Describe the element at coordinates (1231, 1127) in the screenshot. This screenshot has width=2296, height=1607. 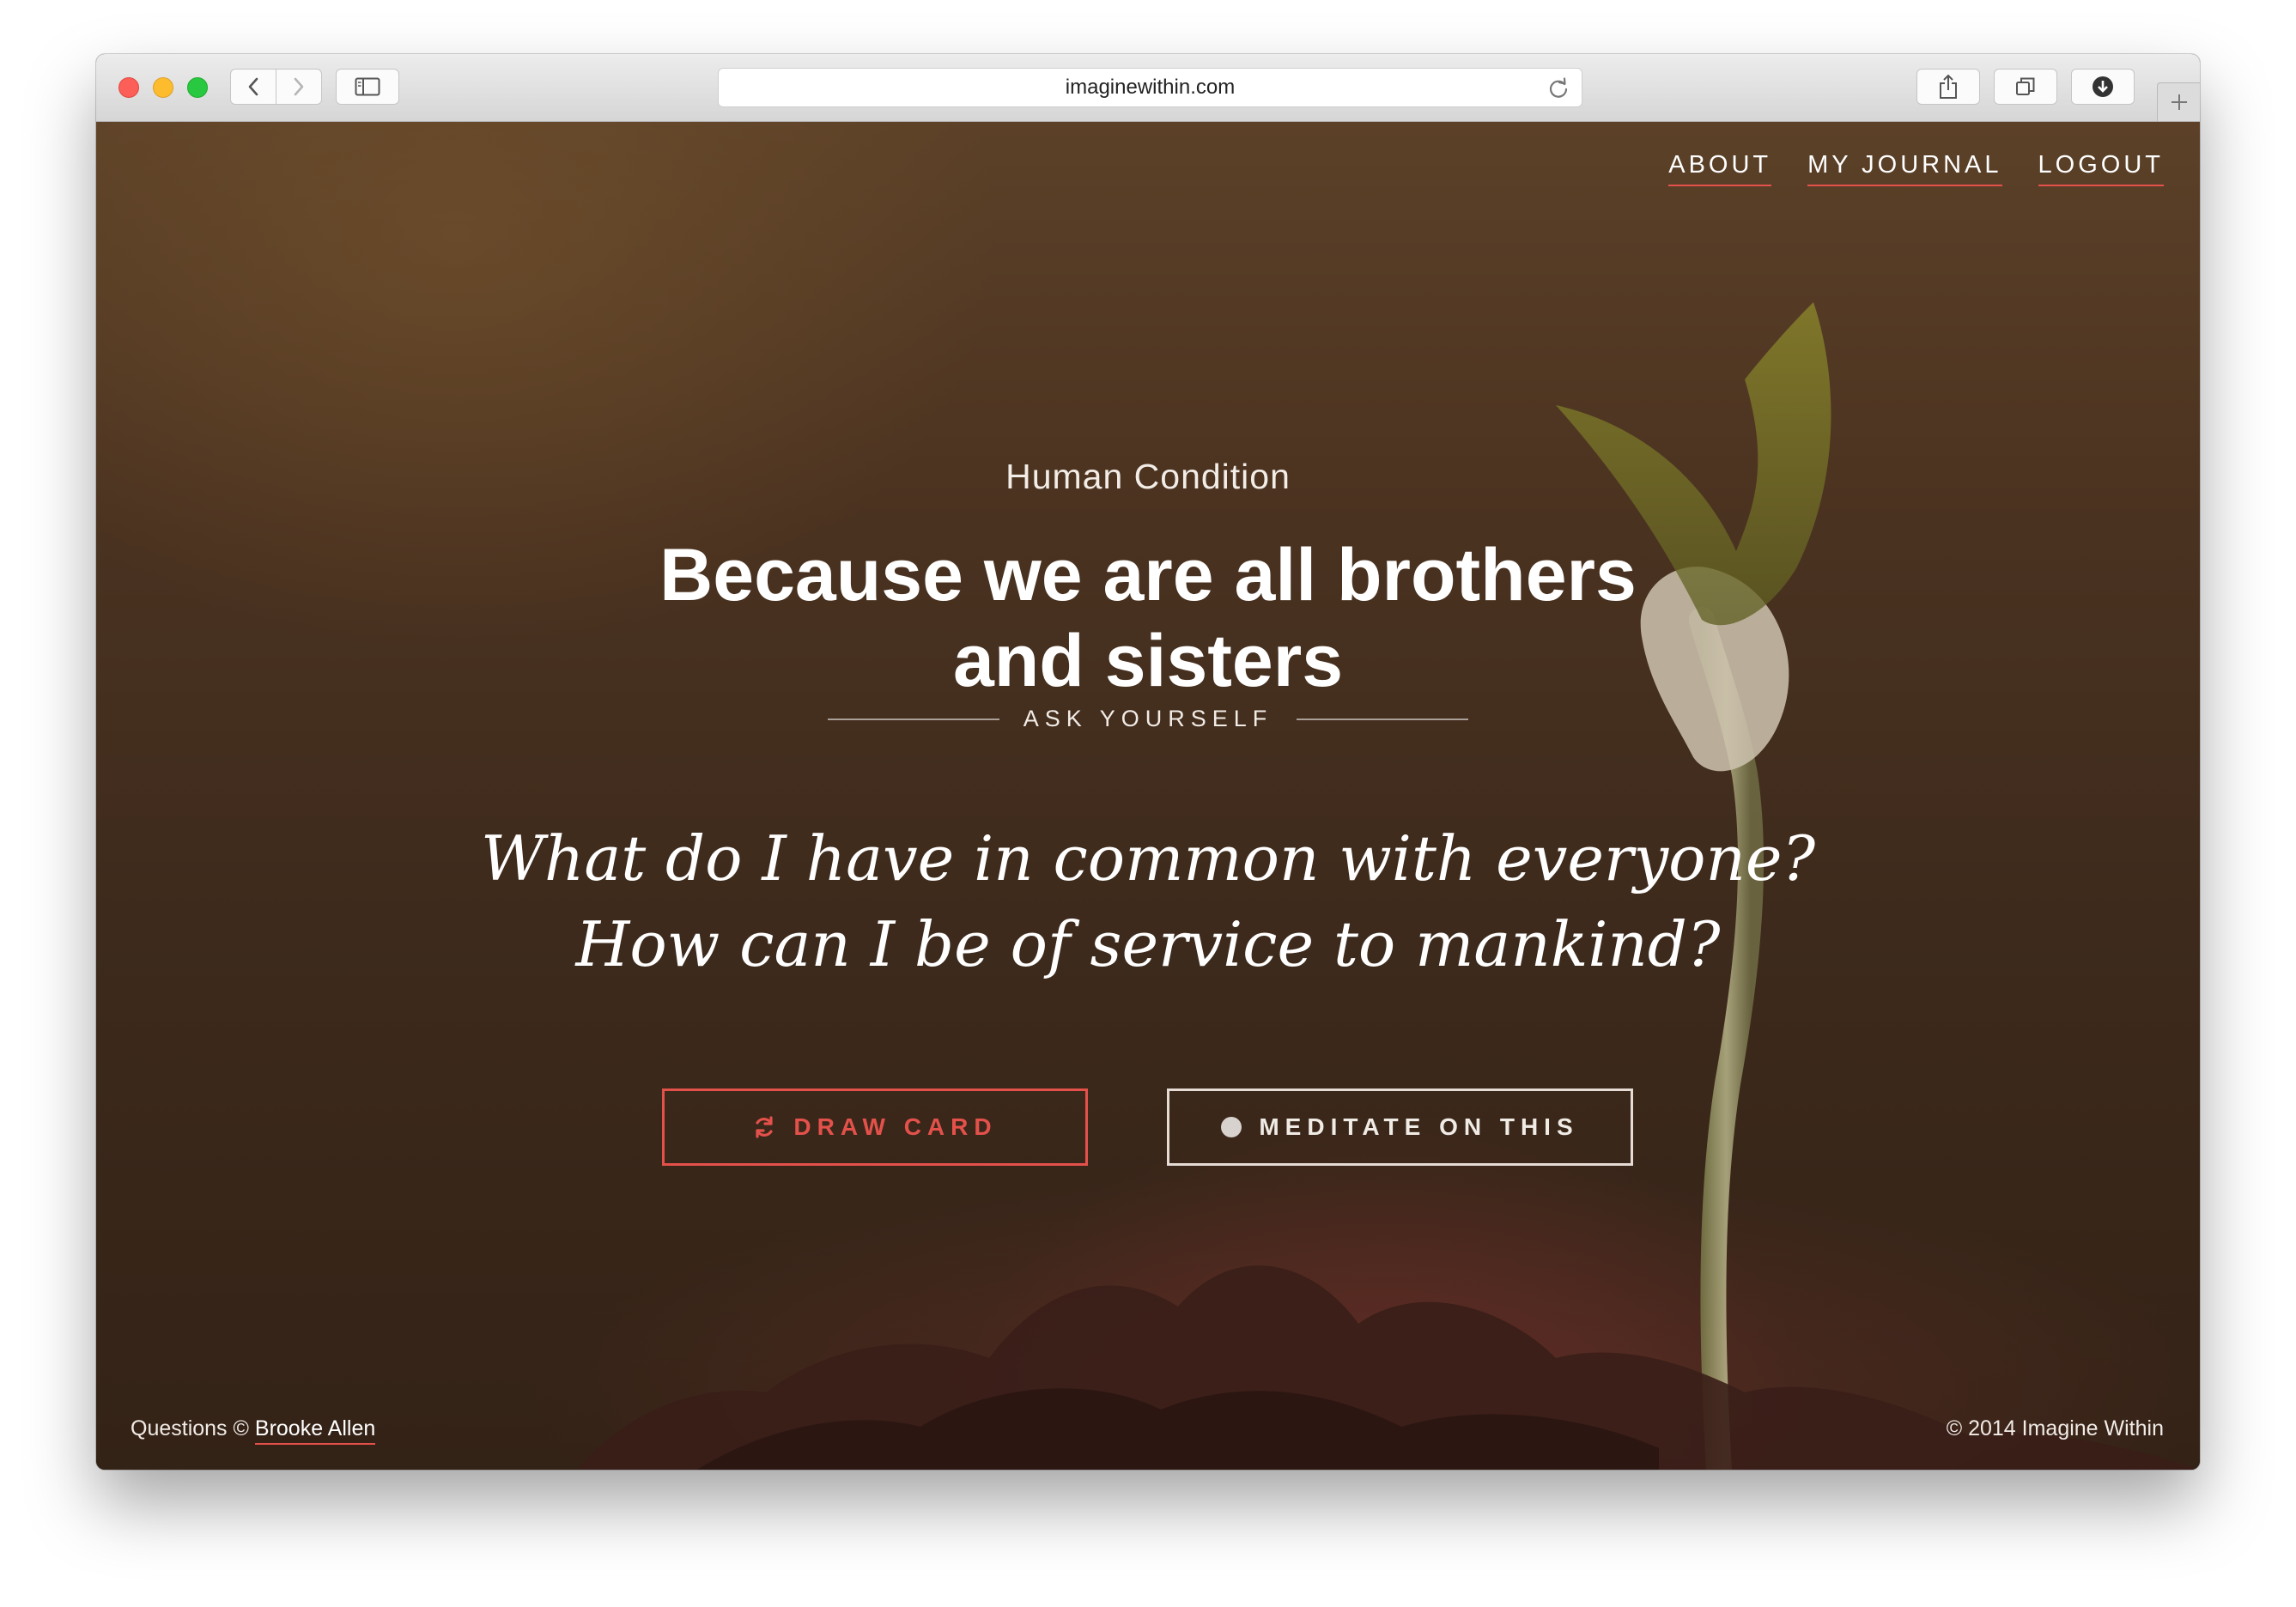
I see `dot-icon` at that location.